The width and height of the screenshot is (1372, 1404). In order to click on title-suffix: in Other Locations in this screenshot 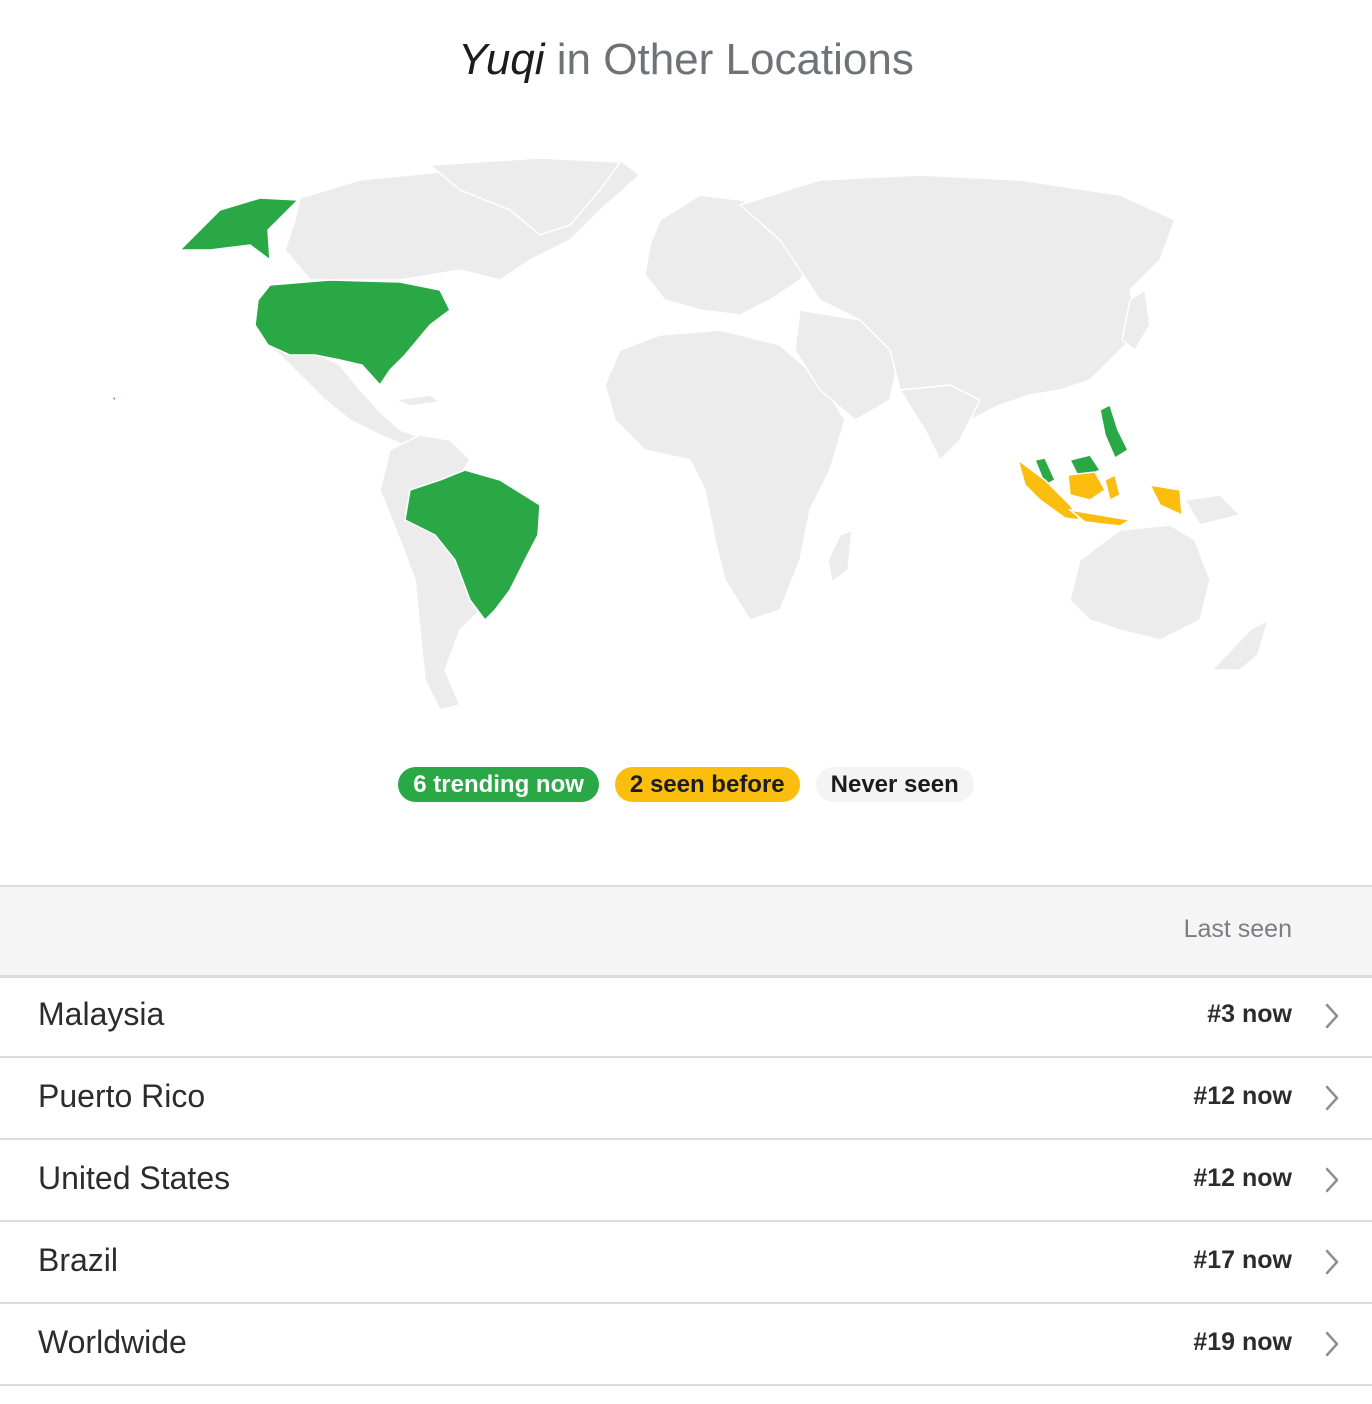, I will do `click(729, 59)`.